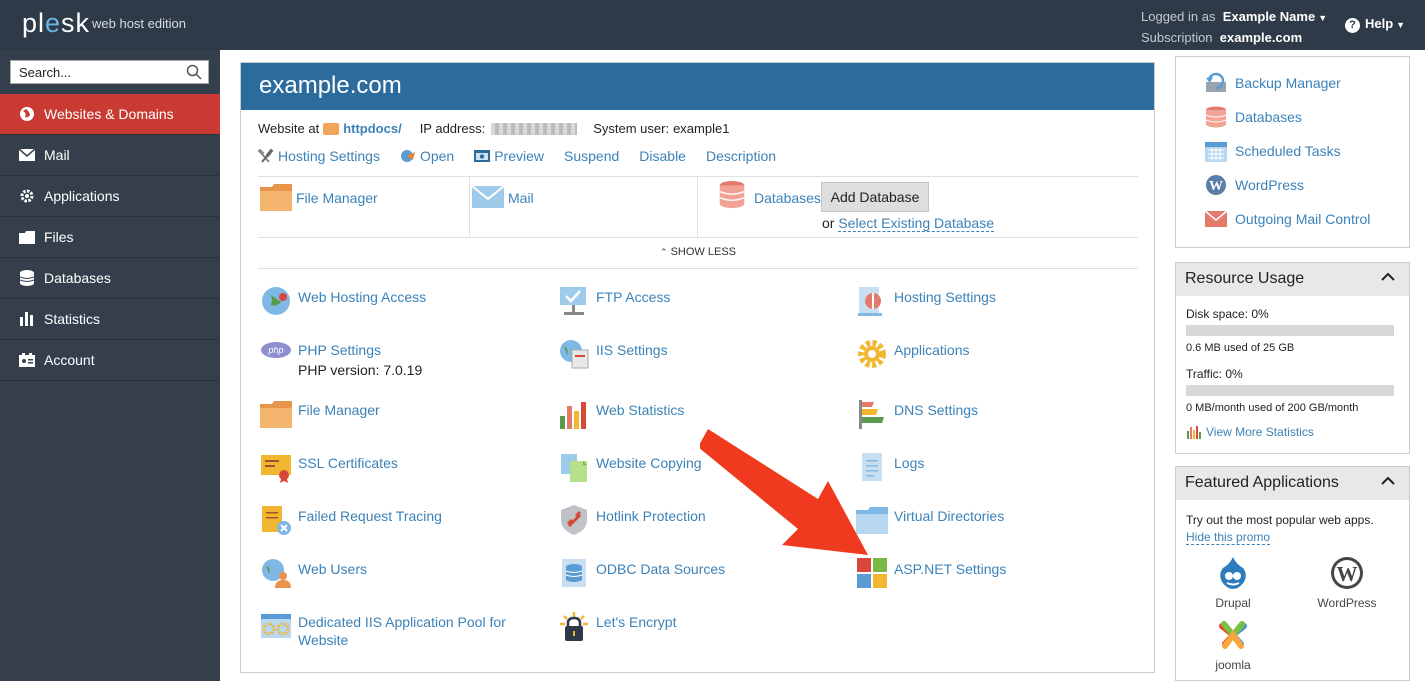 The height and width of the screenshot is (681, 1425). What do you see at coordinates (110, 278) in the screenshot?
I see `sidebar-item-databases: Databases` at bounding box center [110, 278].